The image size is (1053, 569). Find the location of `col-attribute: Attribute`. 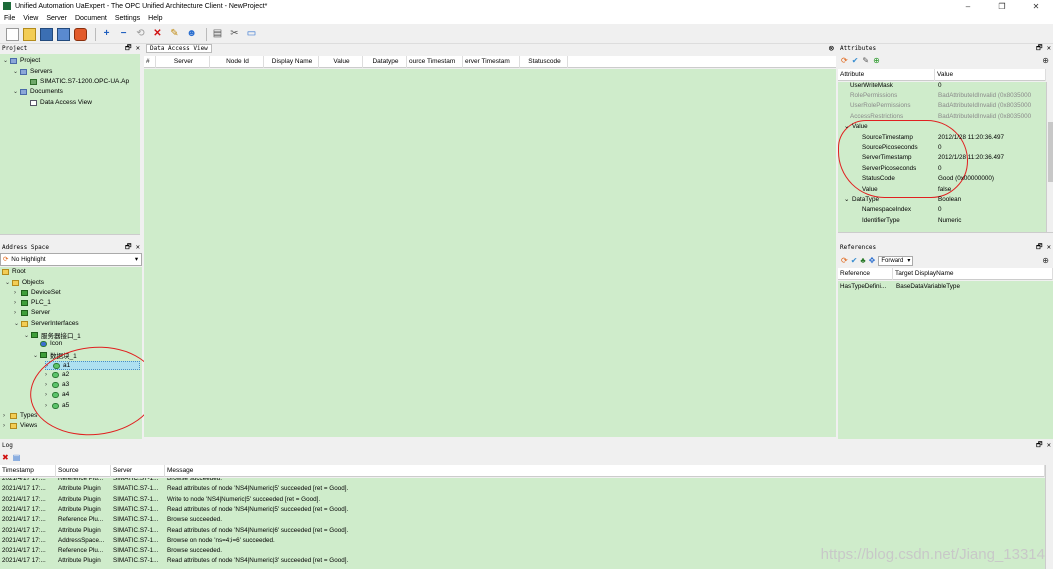

col-attribute: Attribute is located at coordinates (886, 74).